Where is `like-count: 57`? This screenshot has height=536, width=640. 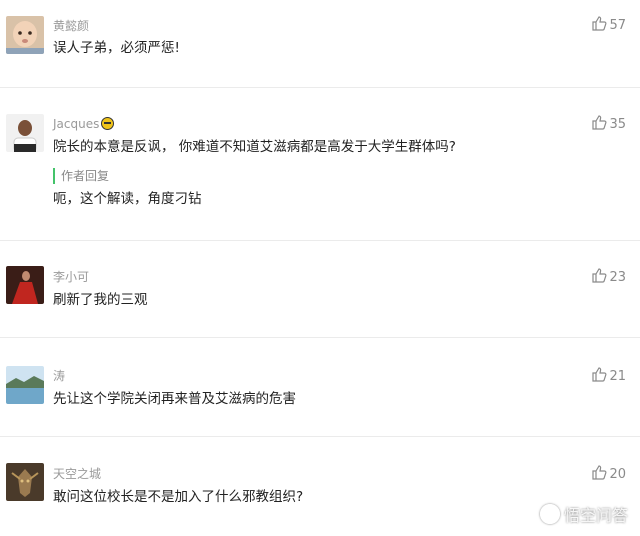 like-count: 57 is located at coordinates (617, 25).